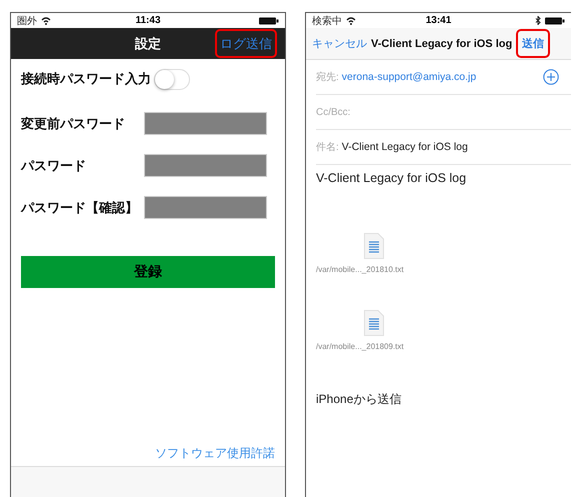 The image size is (573, 497). What do you see at coordinates (439, 20) in the screenshot?
I see `clock-time: 13:41` at bounding box center [439, 20].